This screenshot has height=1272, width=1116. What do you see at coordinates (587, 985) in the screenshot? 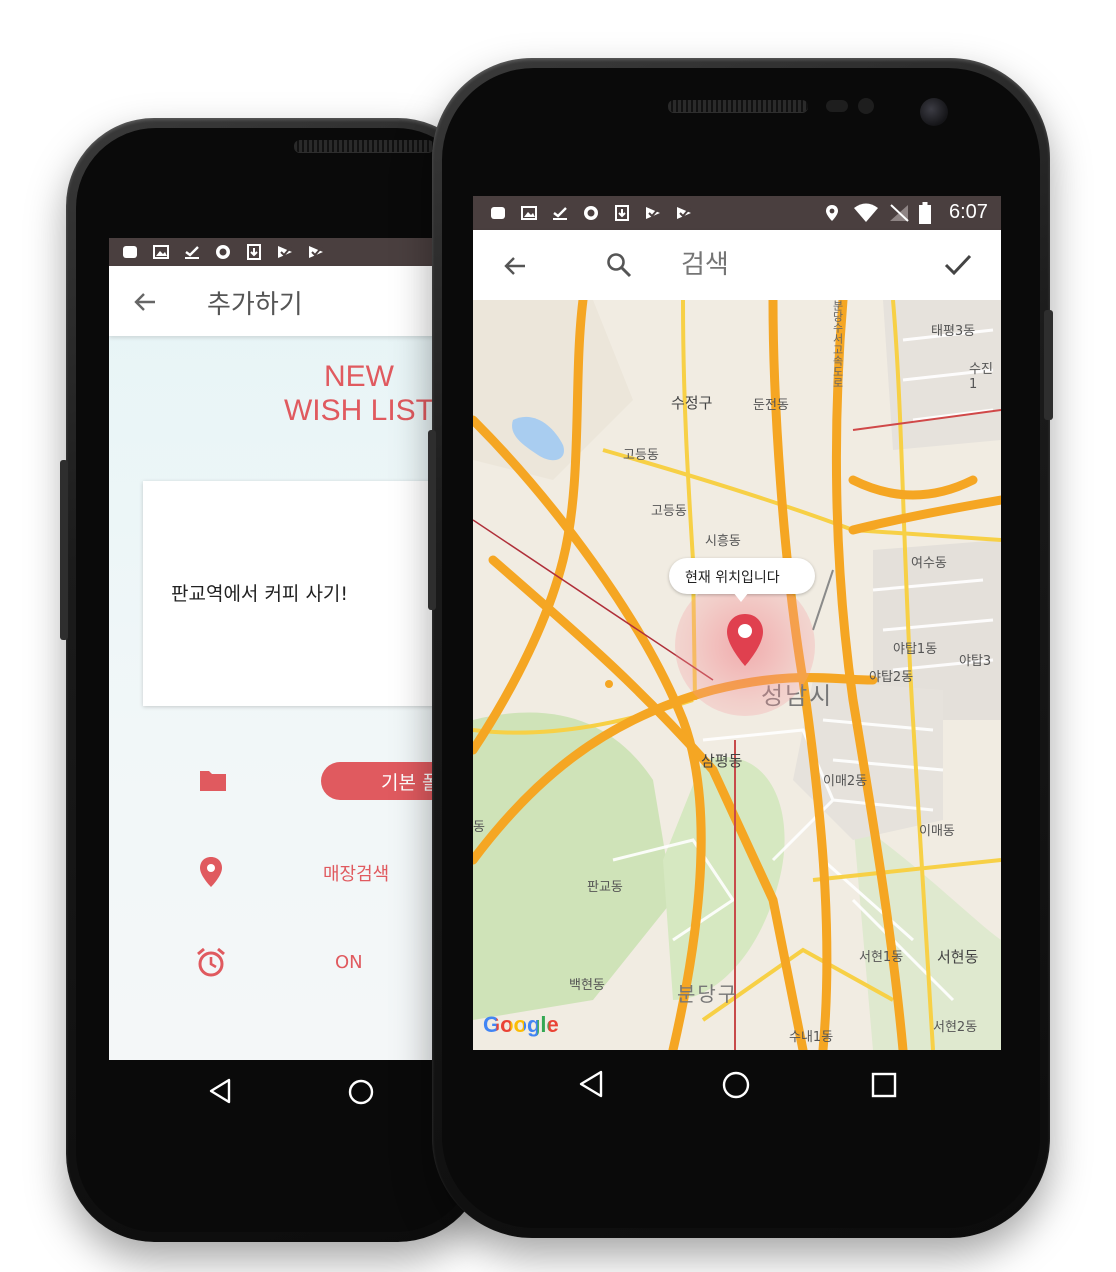
I see `place-label: 백현동` at bounding box center [587, 985].